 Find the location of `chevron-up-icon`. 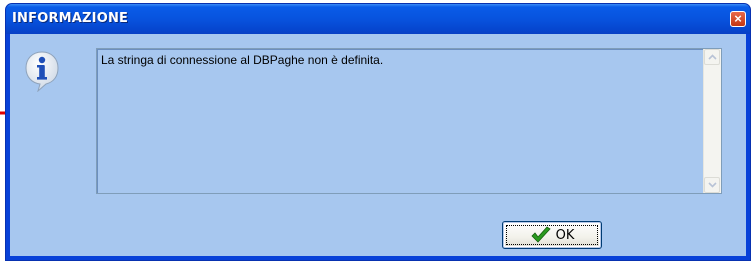

chevron-up-icon is located at coordinates (712, 57).